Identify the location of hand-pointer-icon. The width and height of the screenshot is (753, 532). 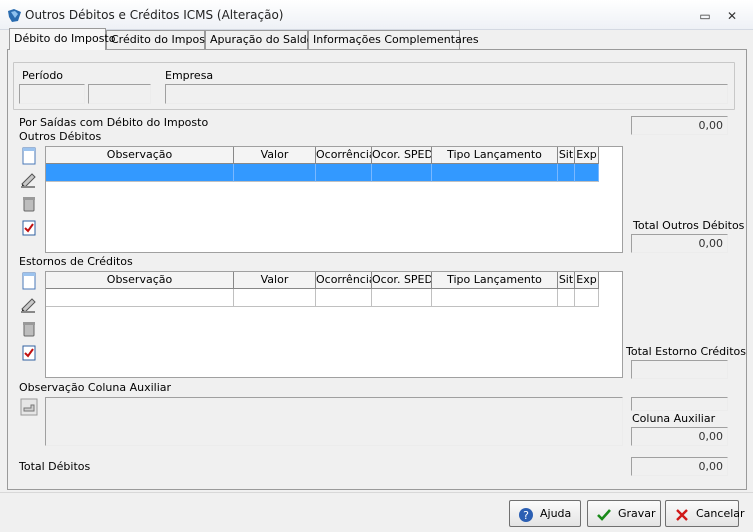
(29, 407).